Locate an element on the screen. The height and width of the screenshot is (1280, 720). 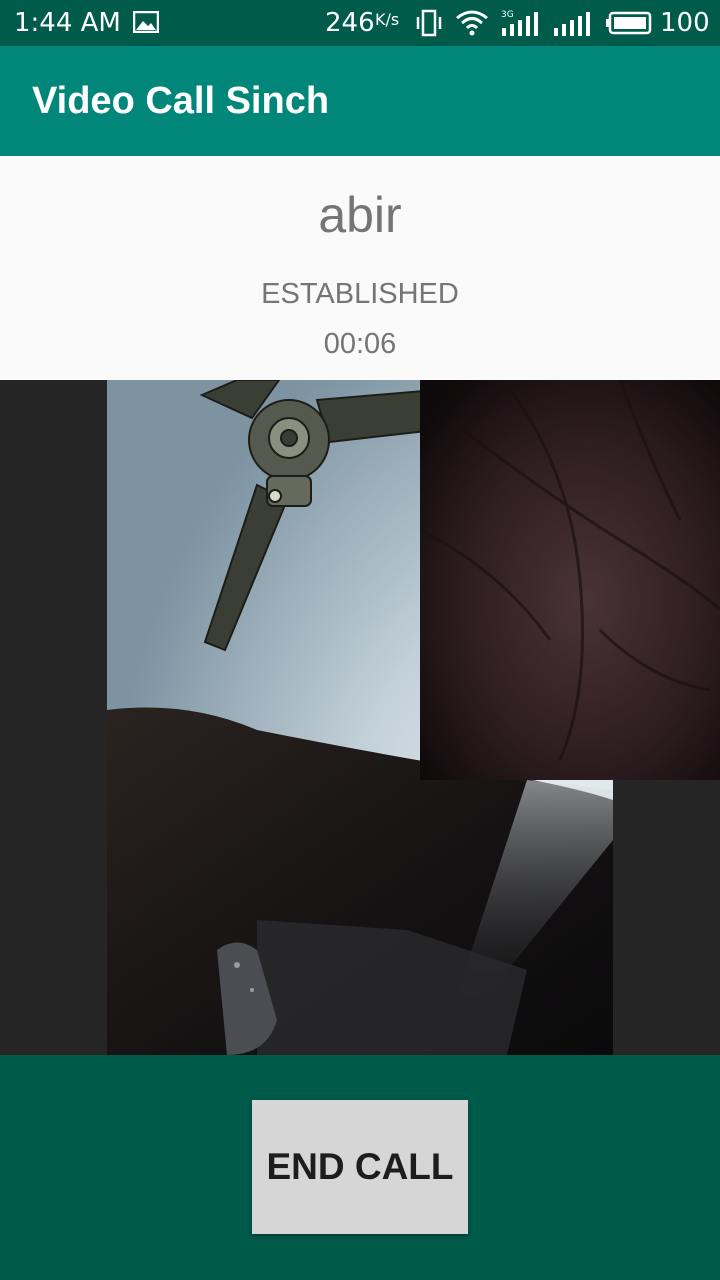
local-video-view is located at coordinates (570, 580).